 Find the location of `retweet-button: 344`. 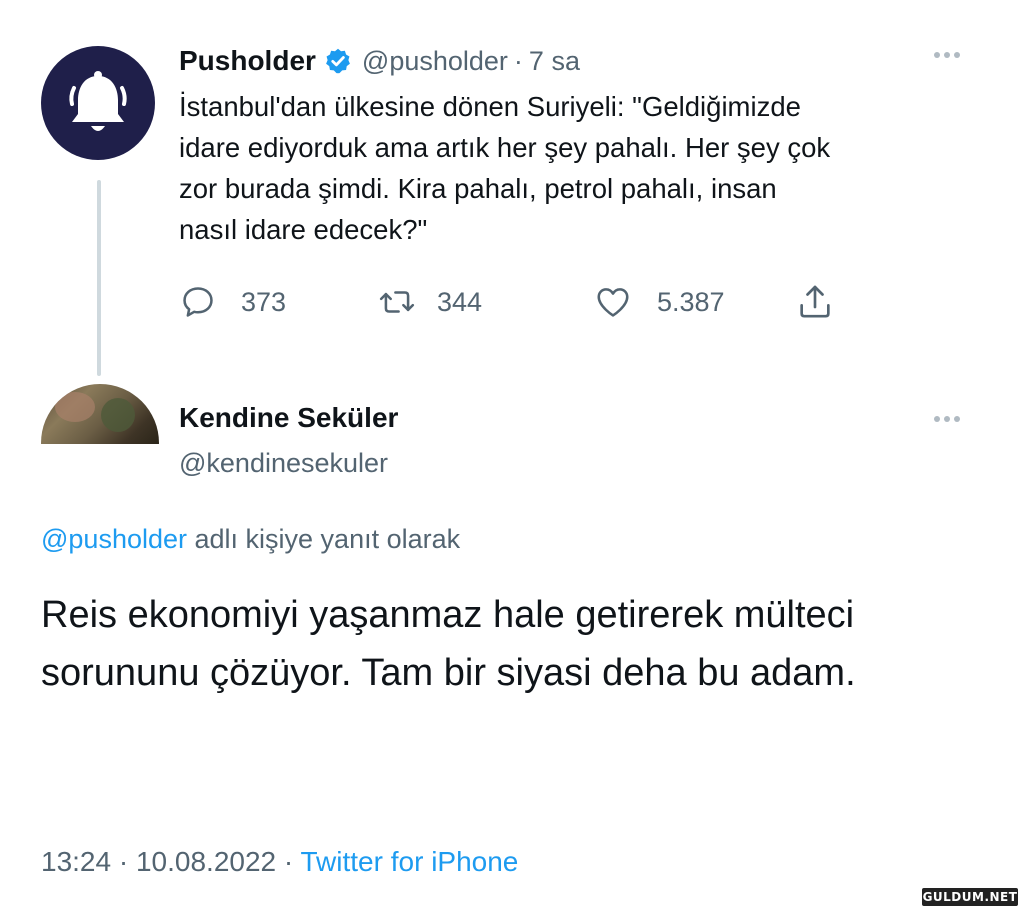

retweet-button: 344 is located at coordinates (429, 302).